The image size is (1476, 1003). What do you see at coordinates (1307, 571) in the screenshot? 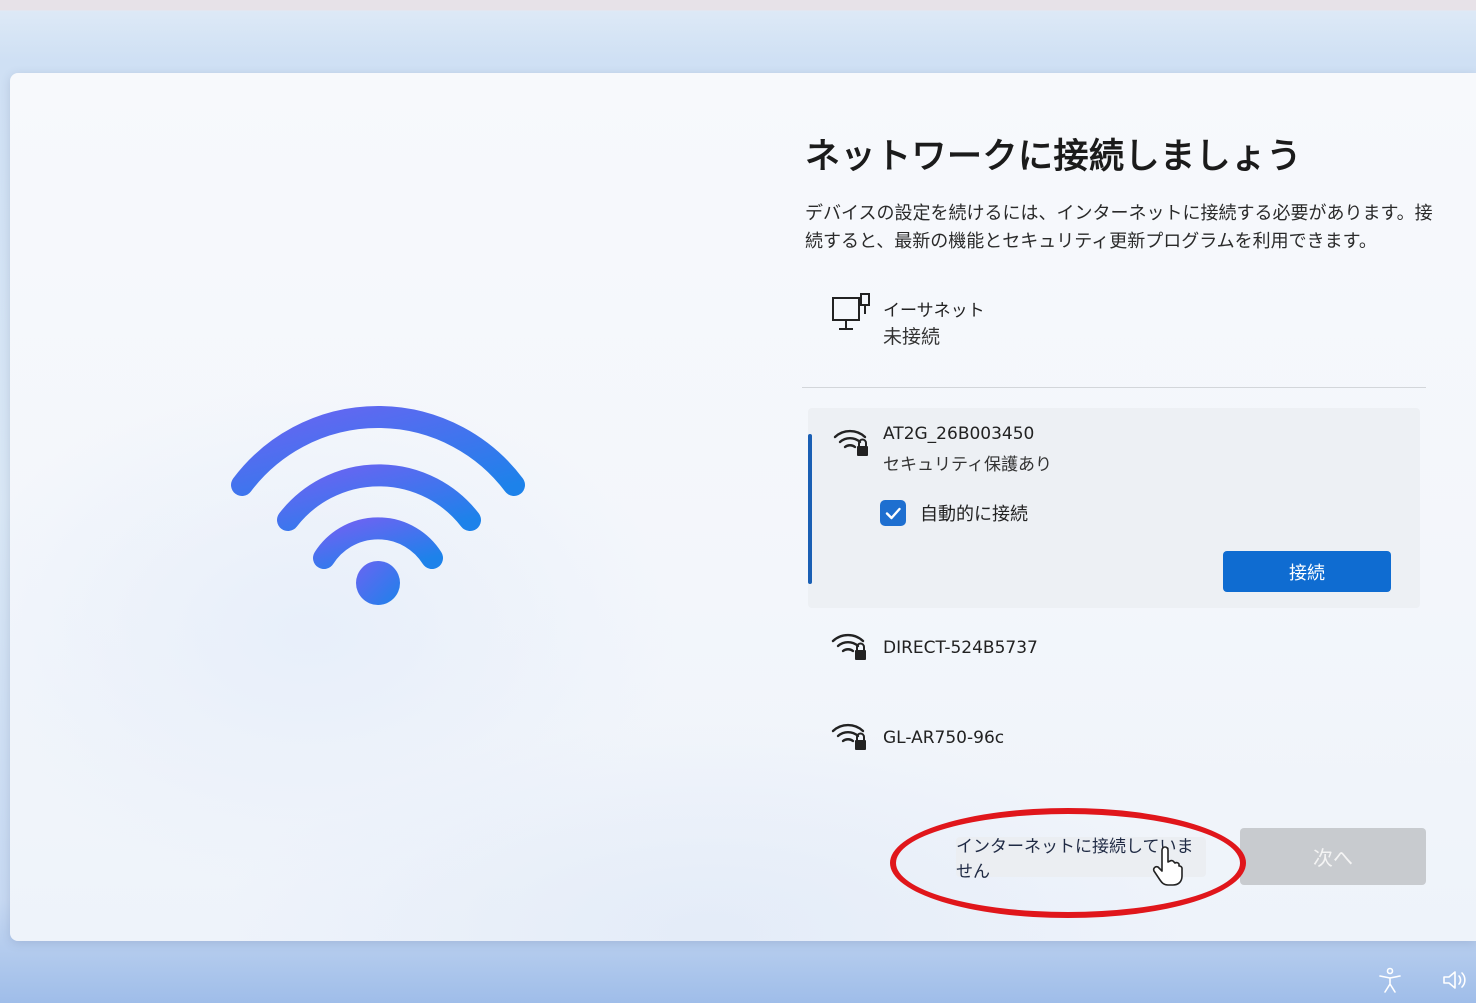
I see `connect-button: 接続` at bounding box center [1307, 571].